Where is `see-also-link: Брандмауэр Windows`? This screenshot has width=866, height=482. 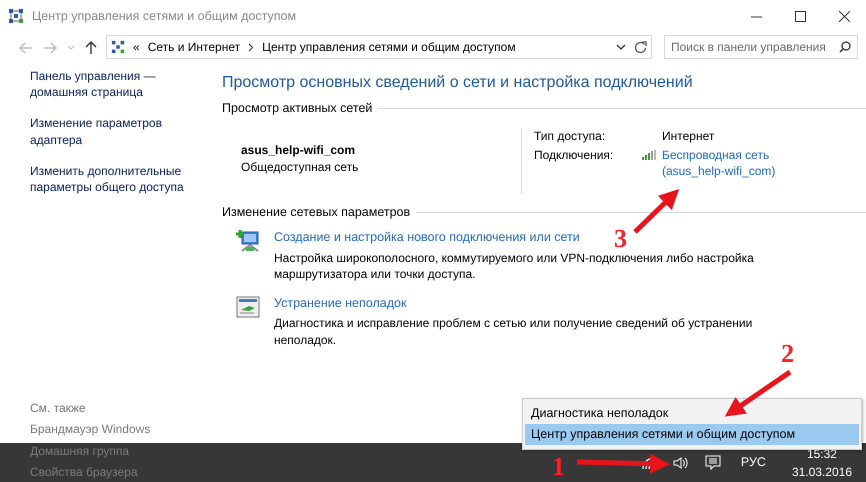 see-also-link: Брандмауэр Windows is located at coordinates (126, 429).